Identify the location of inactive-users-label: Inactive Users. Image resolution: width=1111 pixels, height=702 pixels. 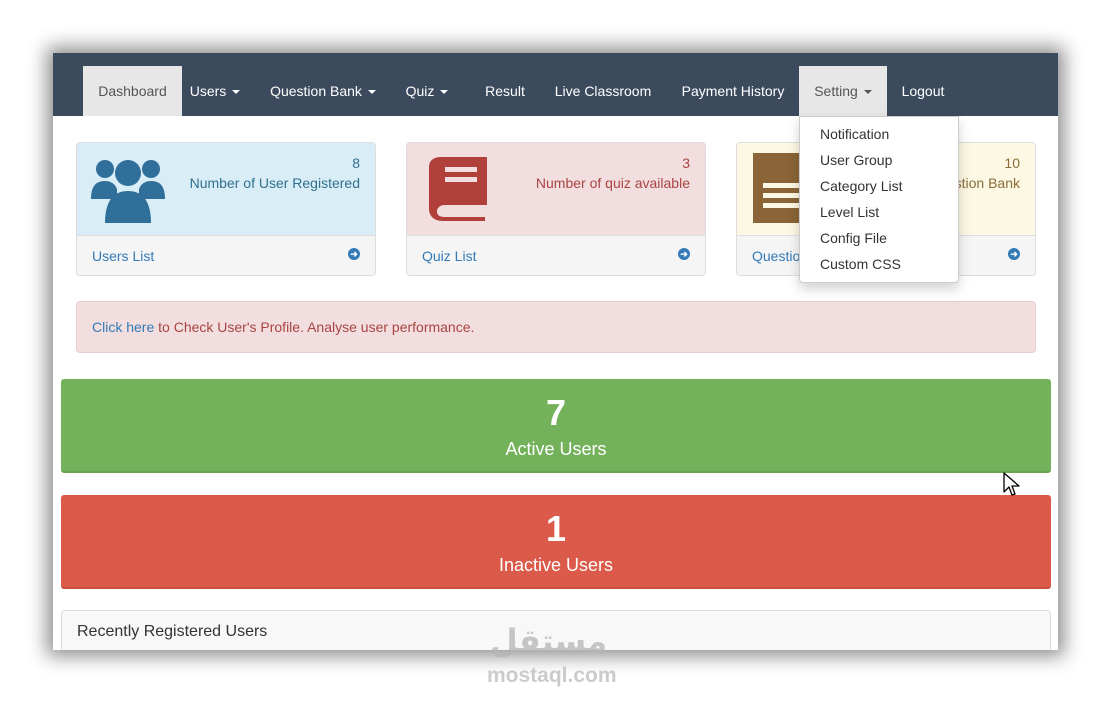
(556, 565).